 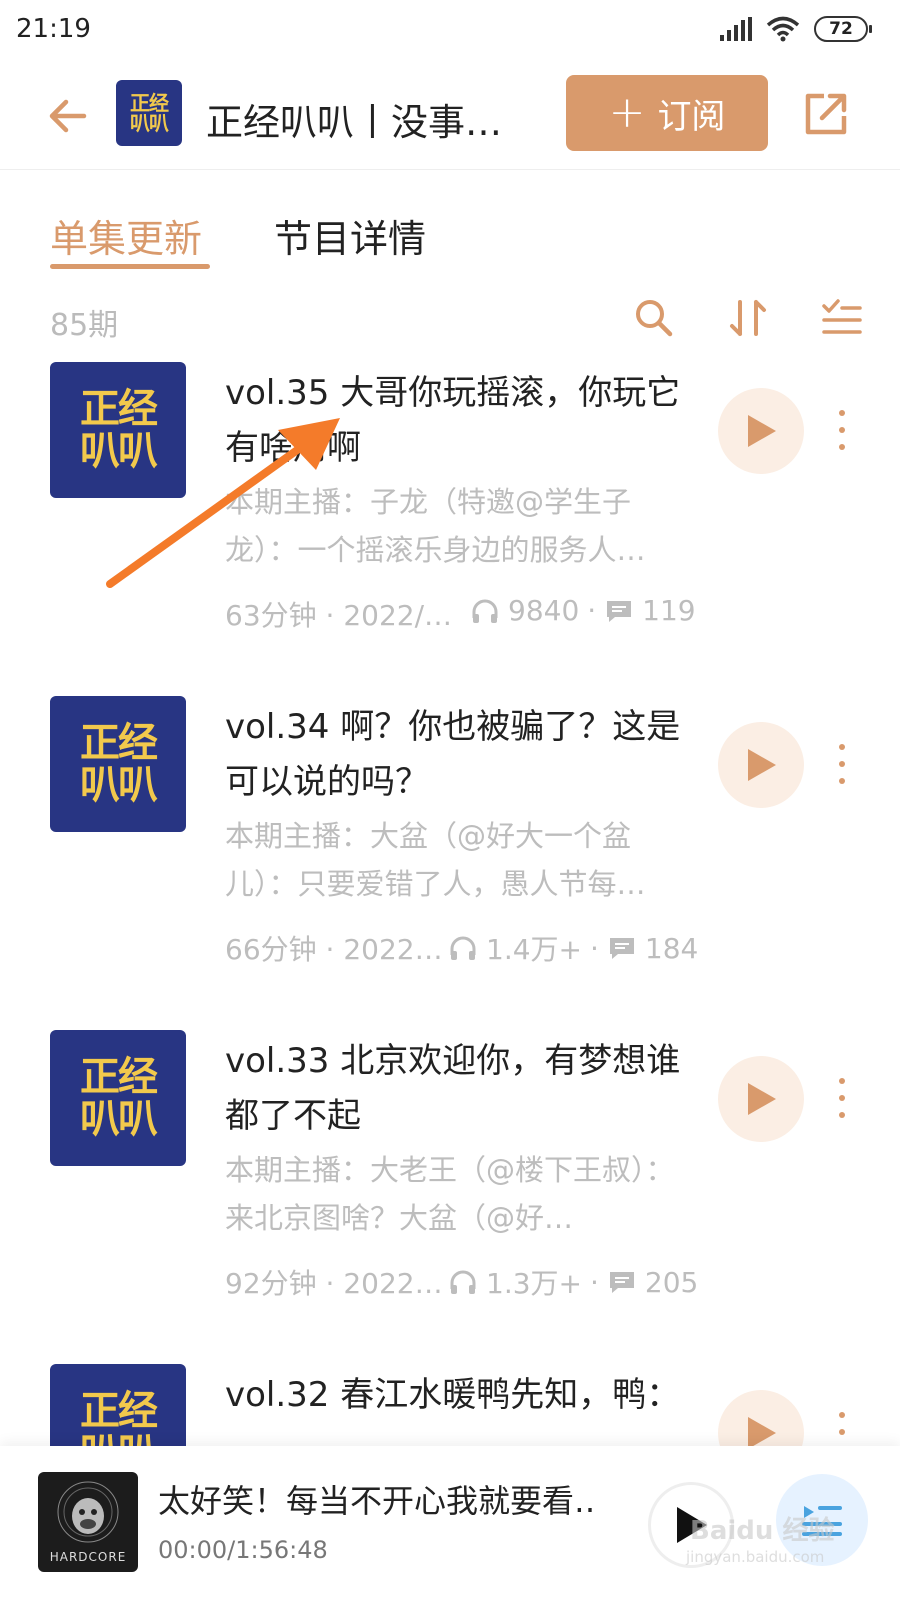 What do you see at coordinates (84, 325) in the screenshot?
I see `episode-count: 85期` at bounding box center [84, 325].